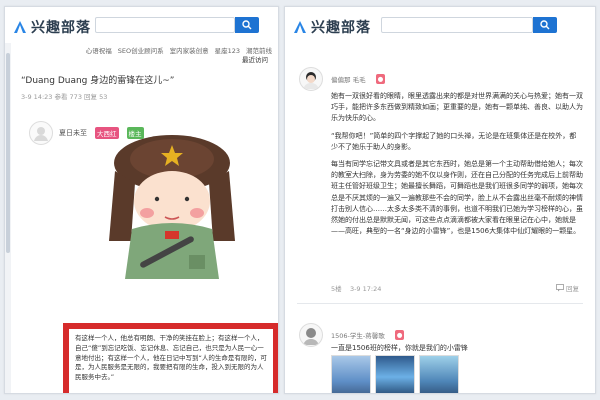 The height and width of the screenshot is (400, 600). I want to click on author-name: 偏偏那 毛毛, so click(348, 79).